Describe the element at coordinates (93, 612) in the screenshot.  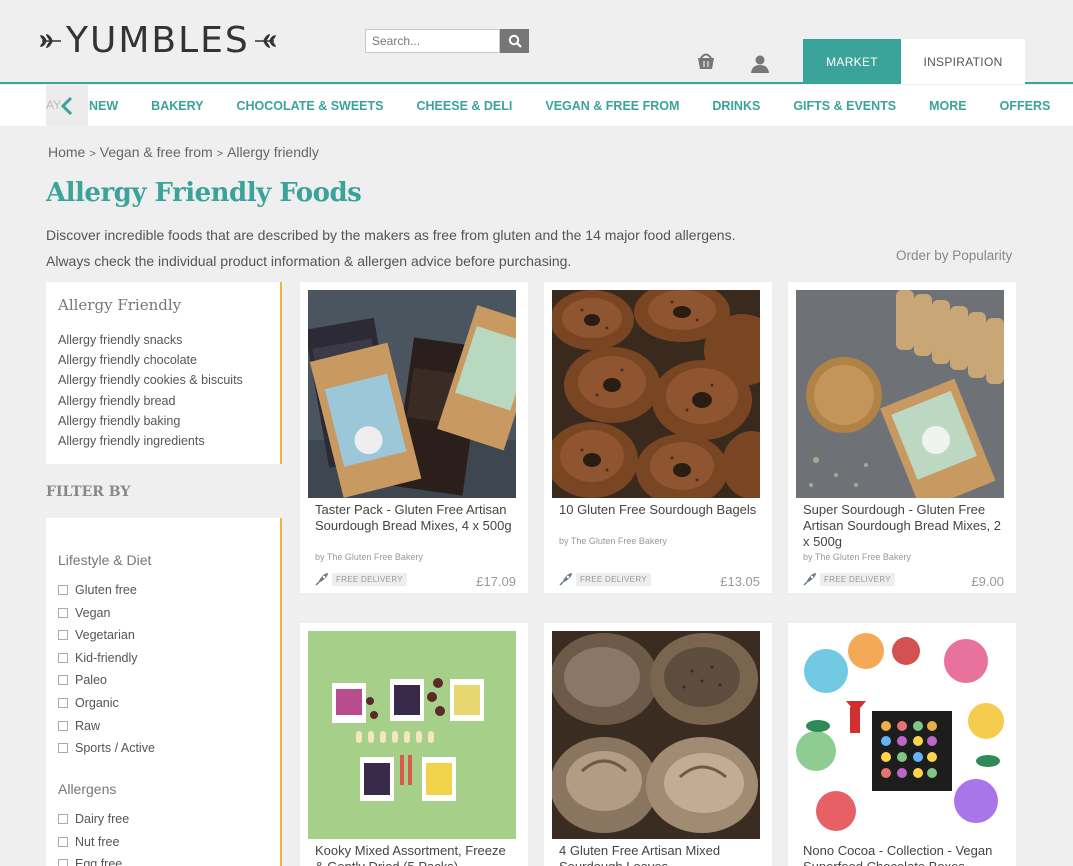
I see `filter-label: Vegan` at that location.